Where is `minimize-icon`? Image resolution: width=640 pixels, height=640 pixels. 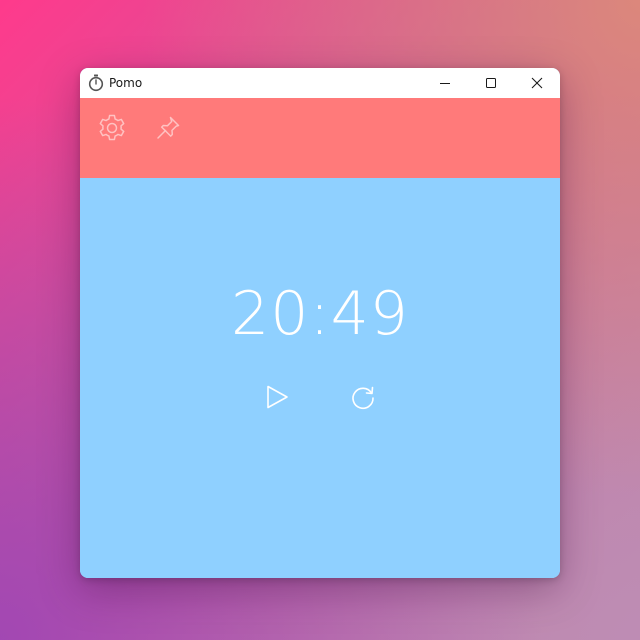 minimize-icon is located at coordinates (445, 83).